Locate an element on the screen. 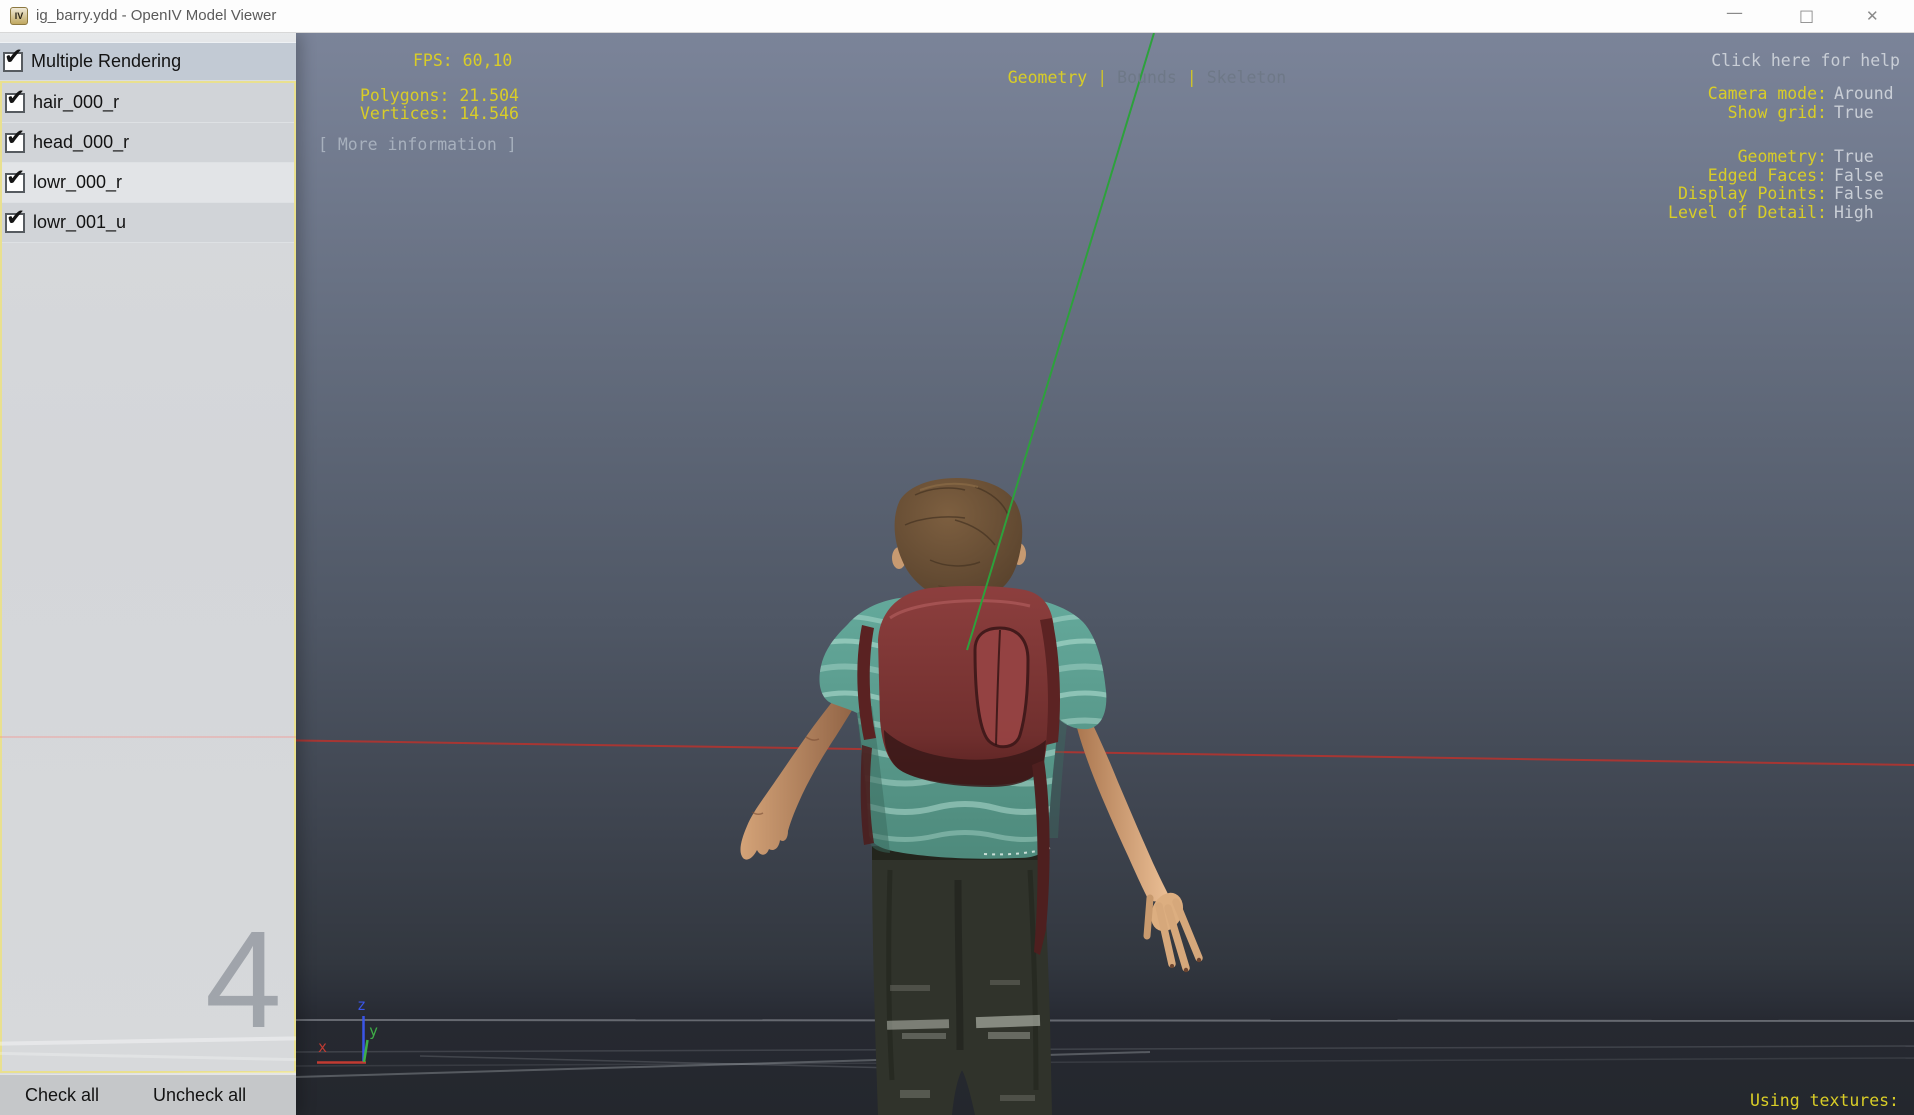  window-title: ig_barry.ydd - OpenIV Model Viewer is located at coordinates (156, 15).